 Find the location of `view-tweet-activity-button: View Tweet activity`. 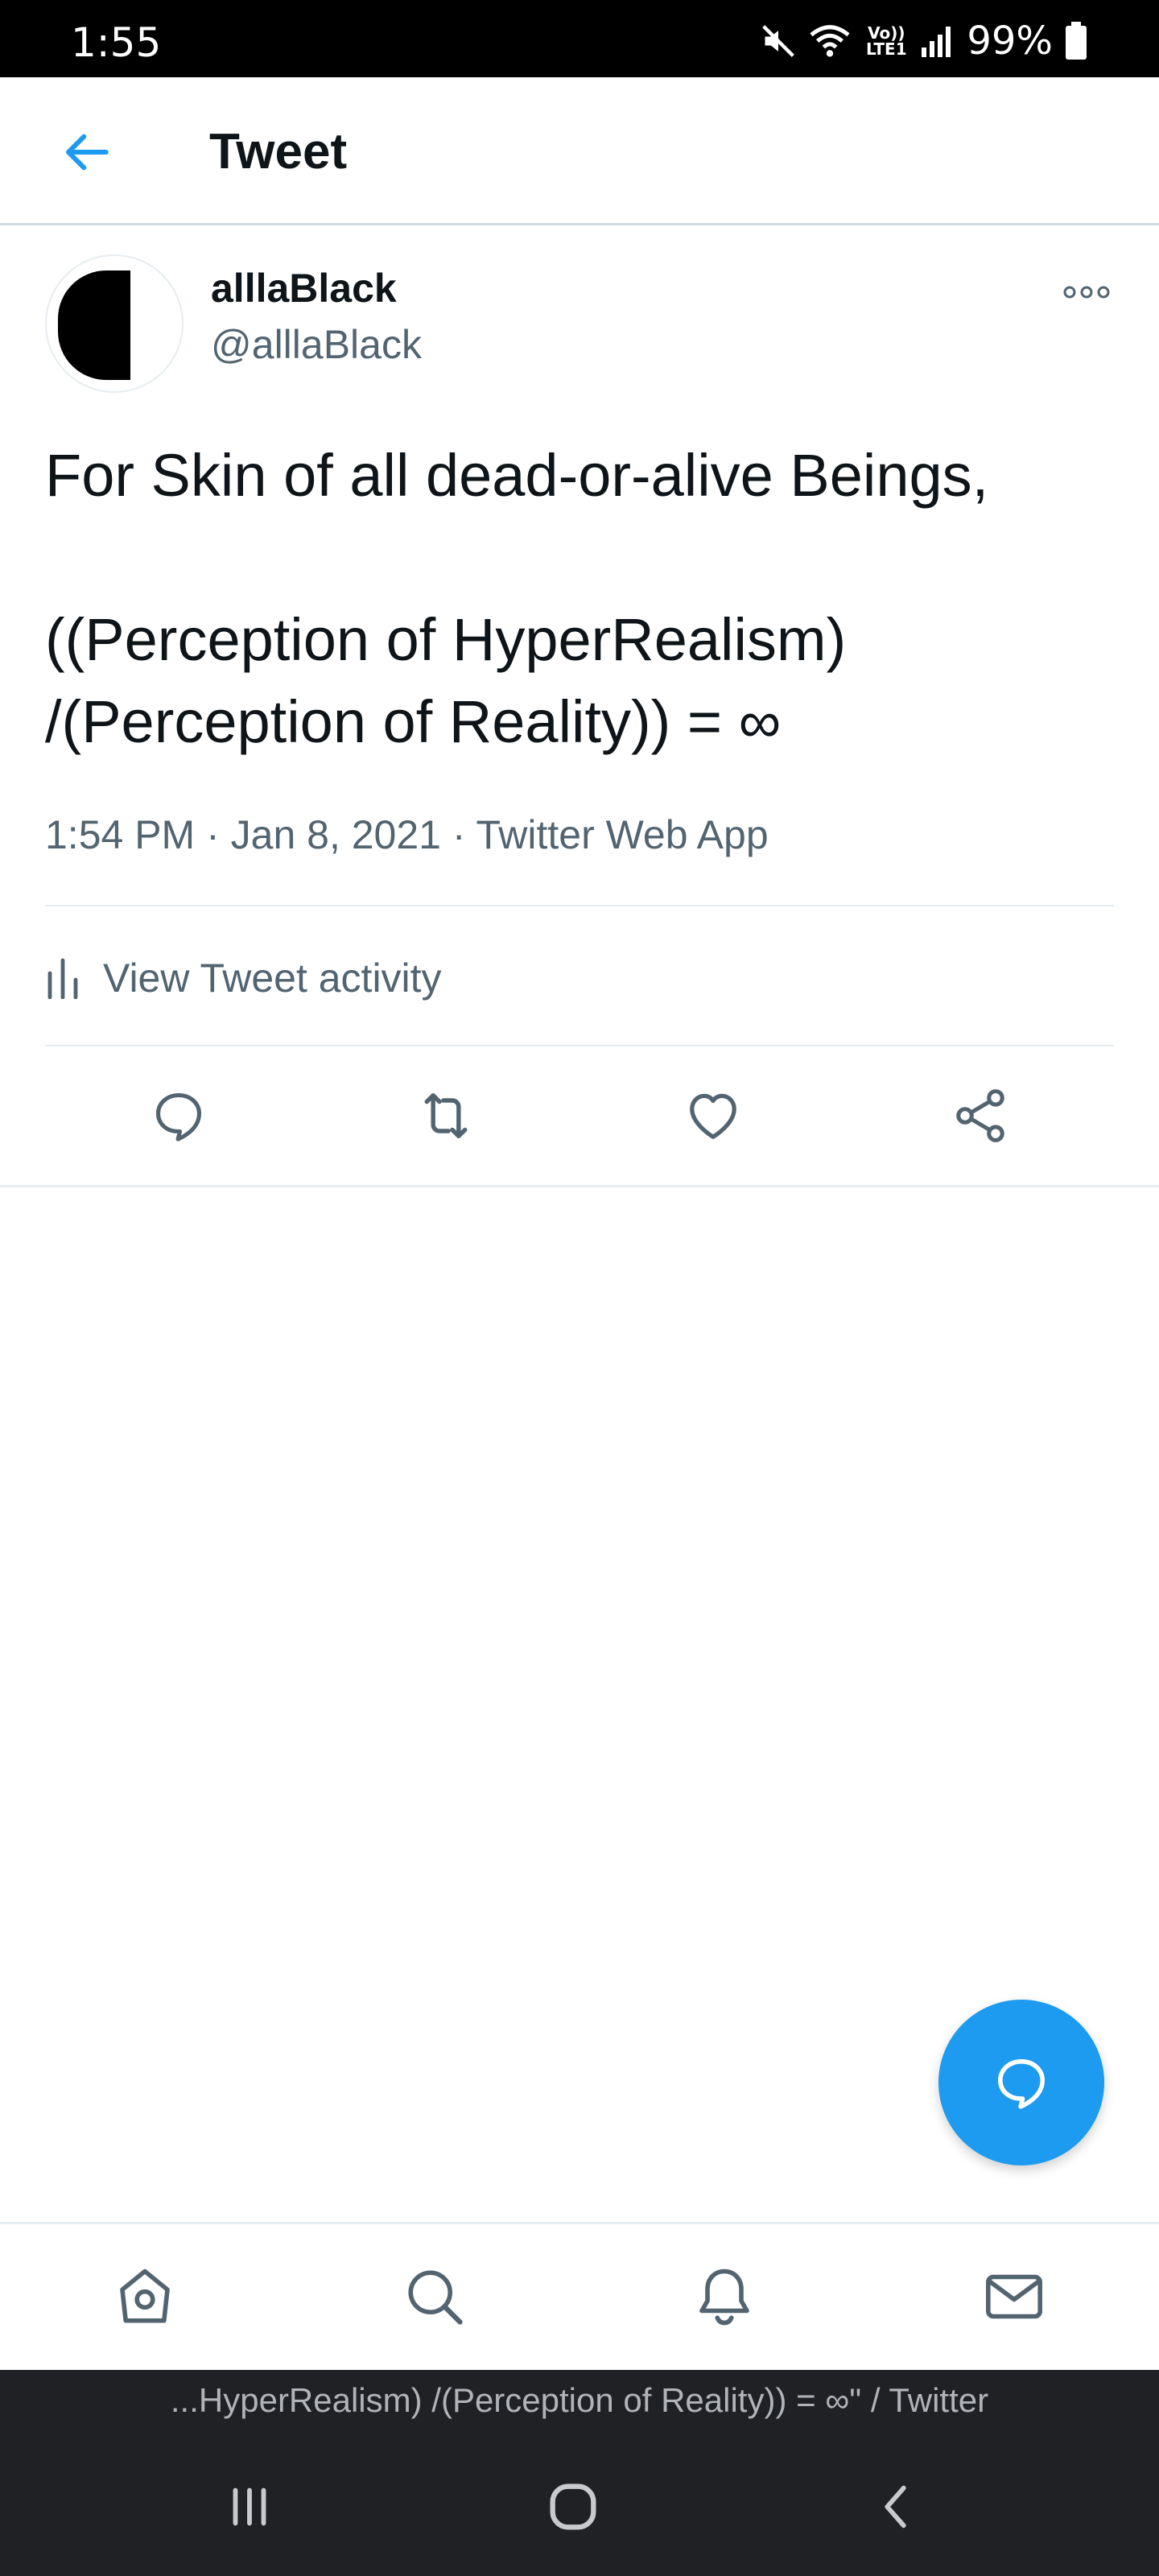

view-tweet-activity-button: View Tweet activity is located at coordinates (243, 978).